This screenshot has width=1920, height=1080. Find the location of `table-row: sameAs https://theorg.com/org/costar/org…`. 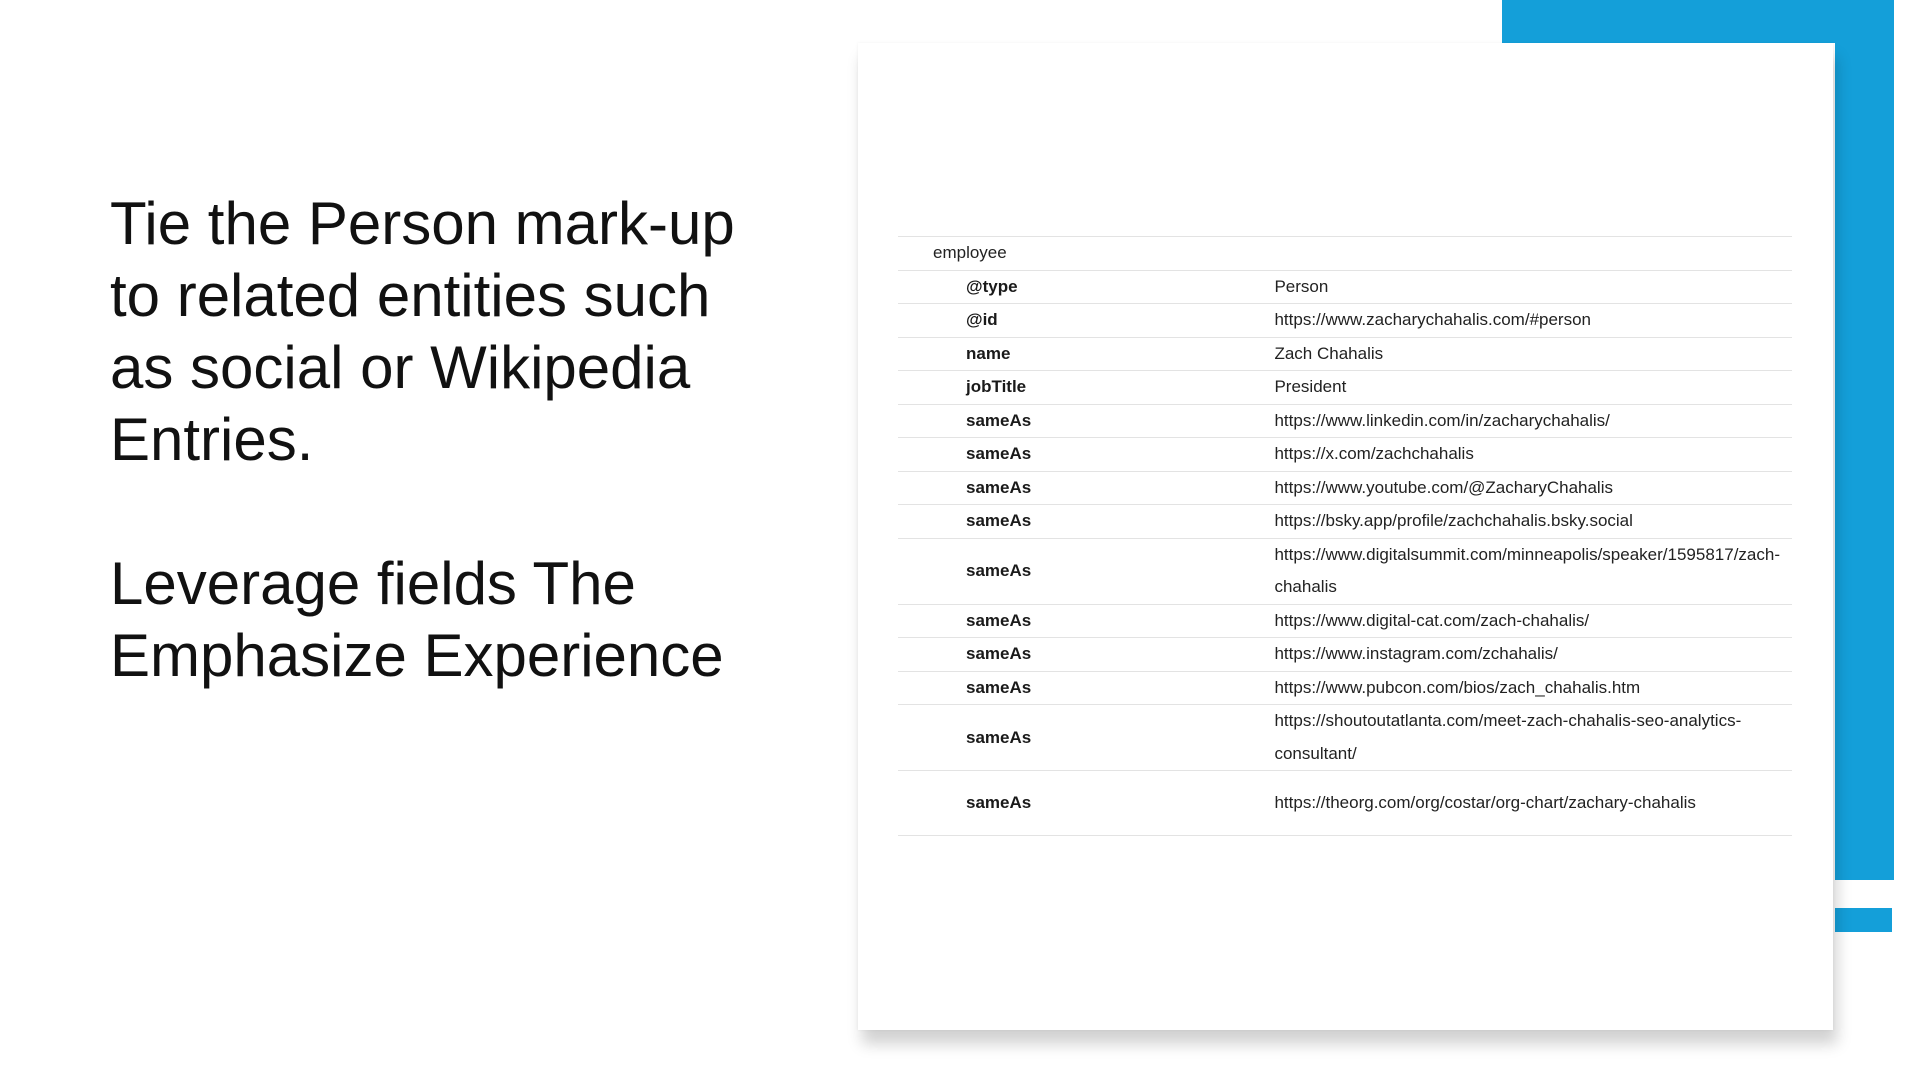

table-row: sameAs https://theorg.com/org/costar/org… is located at coordinates (1345, 803).